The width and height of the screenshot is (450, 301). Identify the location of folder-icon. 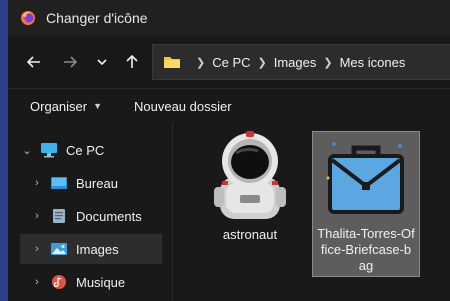
(172, 62).